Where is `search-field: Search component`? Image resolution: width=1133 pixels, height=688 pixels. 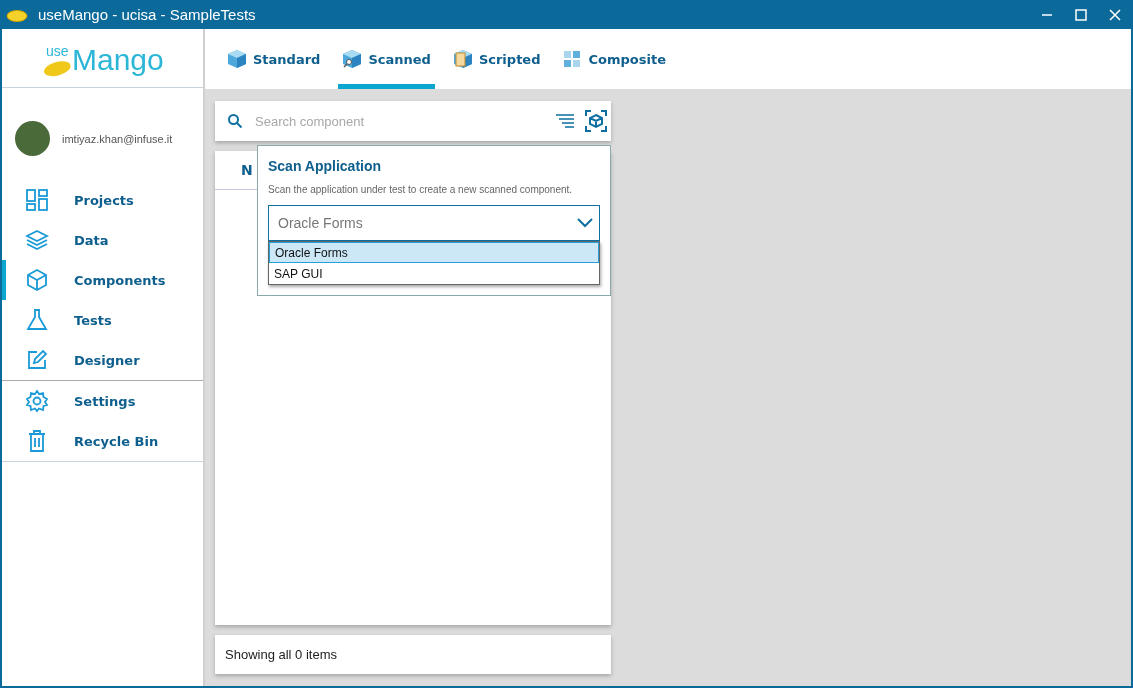 search-field: Search component is located at coordinates (413, 121).